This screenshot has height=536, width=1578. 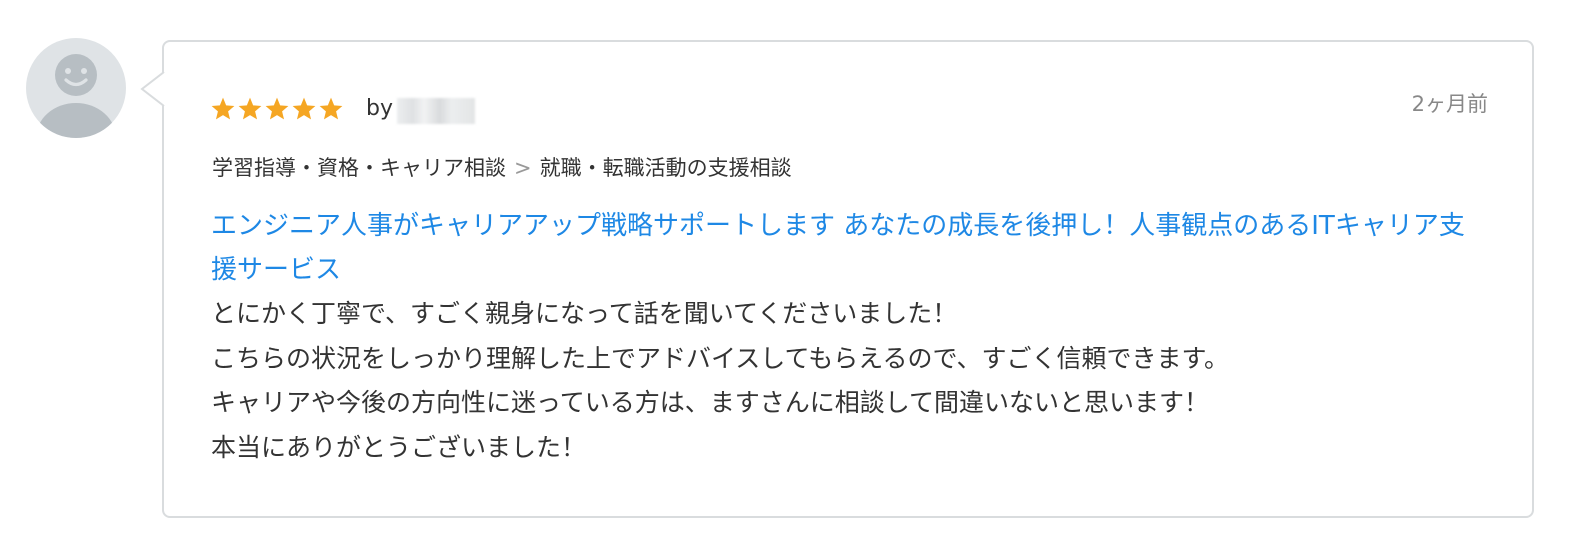 I want to click on review-timestamp: 2ヶ月前, so click(x=1449, y=104).